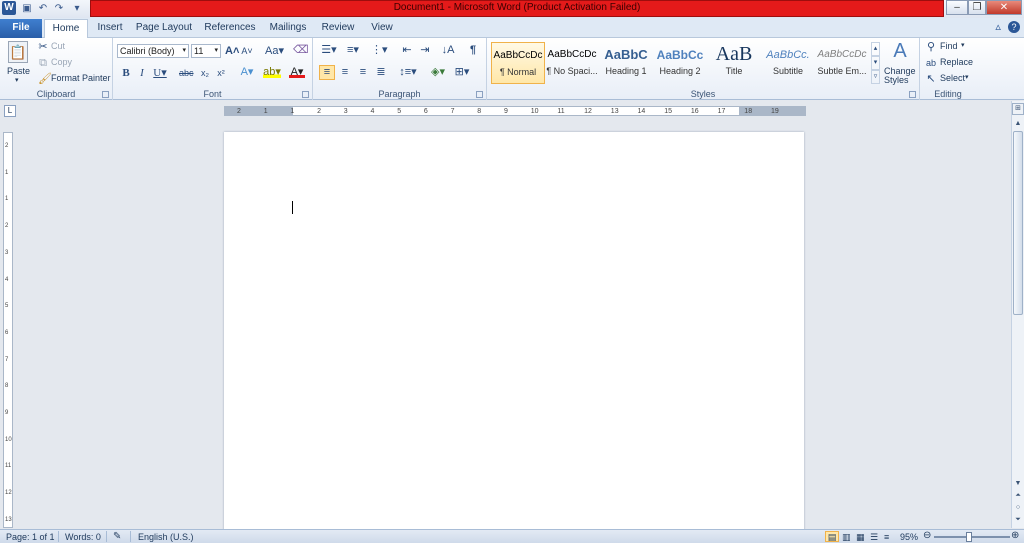  Describe the element at coordinates (18, 52) in the screenshot. I see `paste-icon: 📋` at that location.